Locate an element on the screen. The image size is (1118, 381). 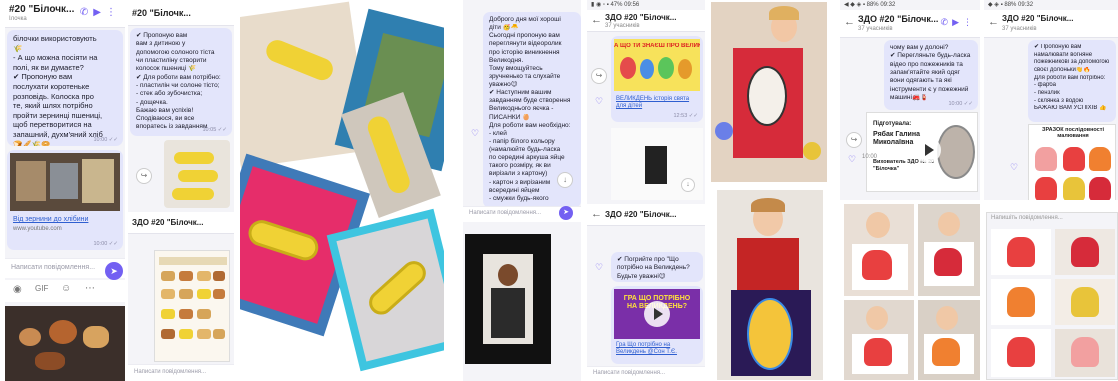
video-thumbnail is located at coordinates (65, 182).